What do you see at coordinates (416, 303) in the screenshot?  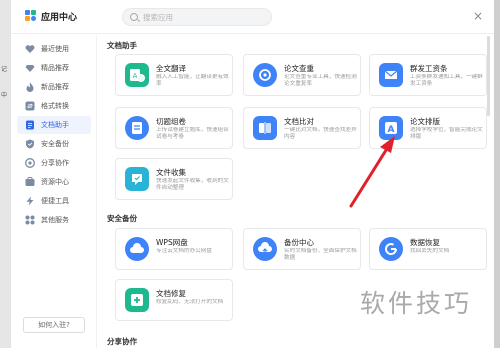 I see `watermark-text: 软件技巧` at bounding box center [416, 303].